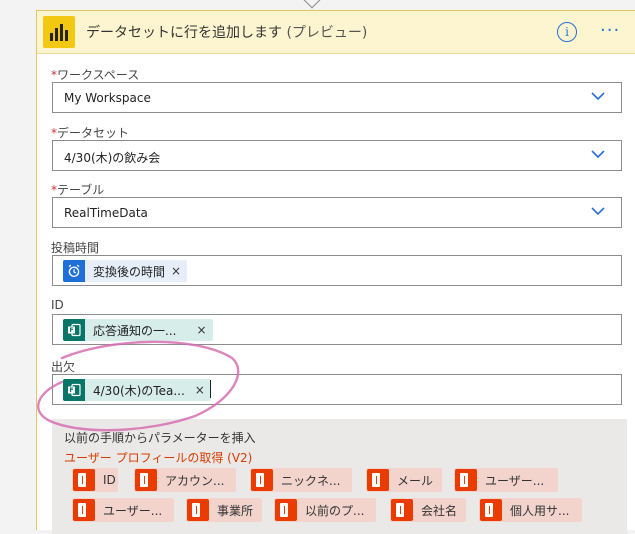  I want to click on attend-label: 出欠, so click(63, 367).